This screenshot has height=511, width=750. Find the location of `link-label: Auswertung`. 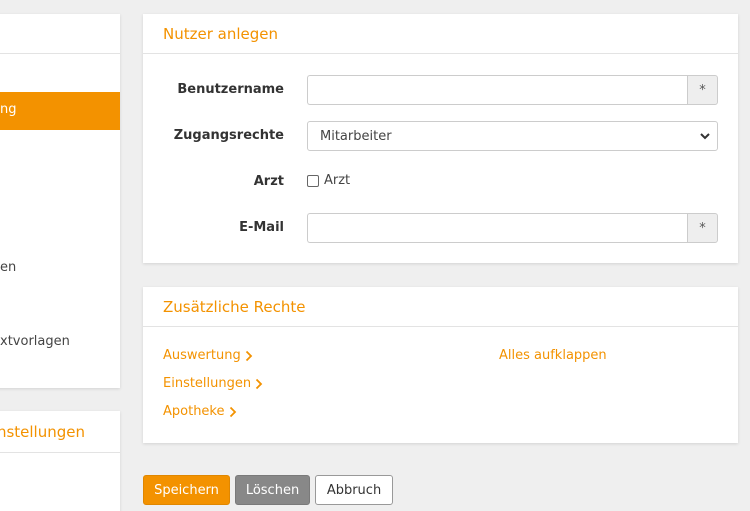

link-label: Auswertung is located at coordinates (202, 355).